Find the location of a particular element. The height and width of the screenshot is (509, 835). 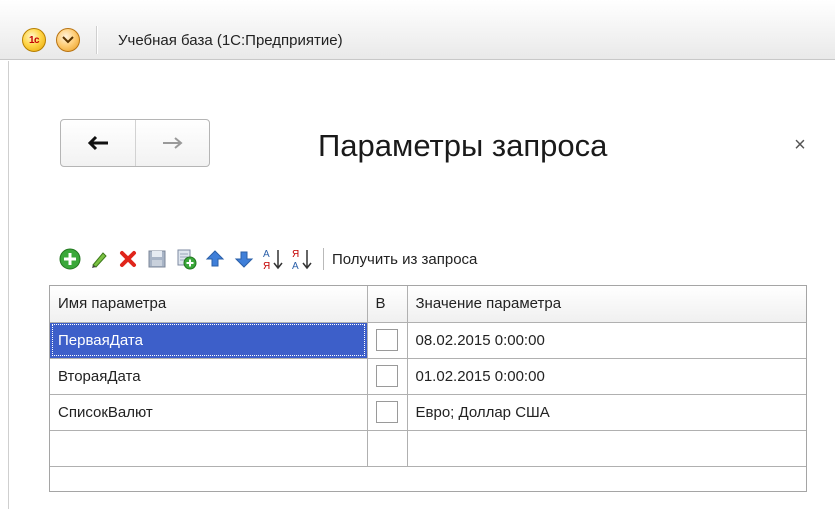

window-left-border is located at coordinates (8, 285).